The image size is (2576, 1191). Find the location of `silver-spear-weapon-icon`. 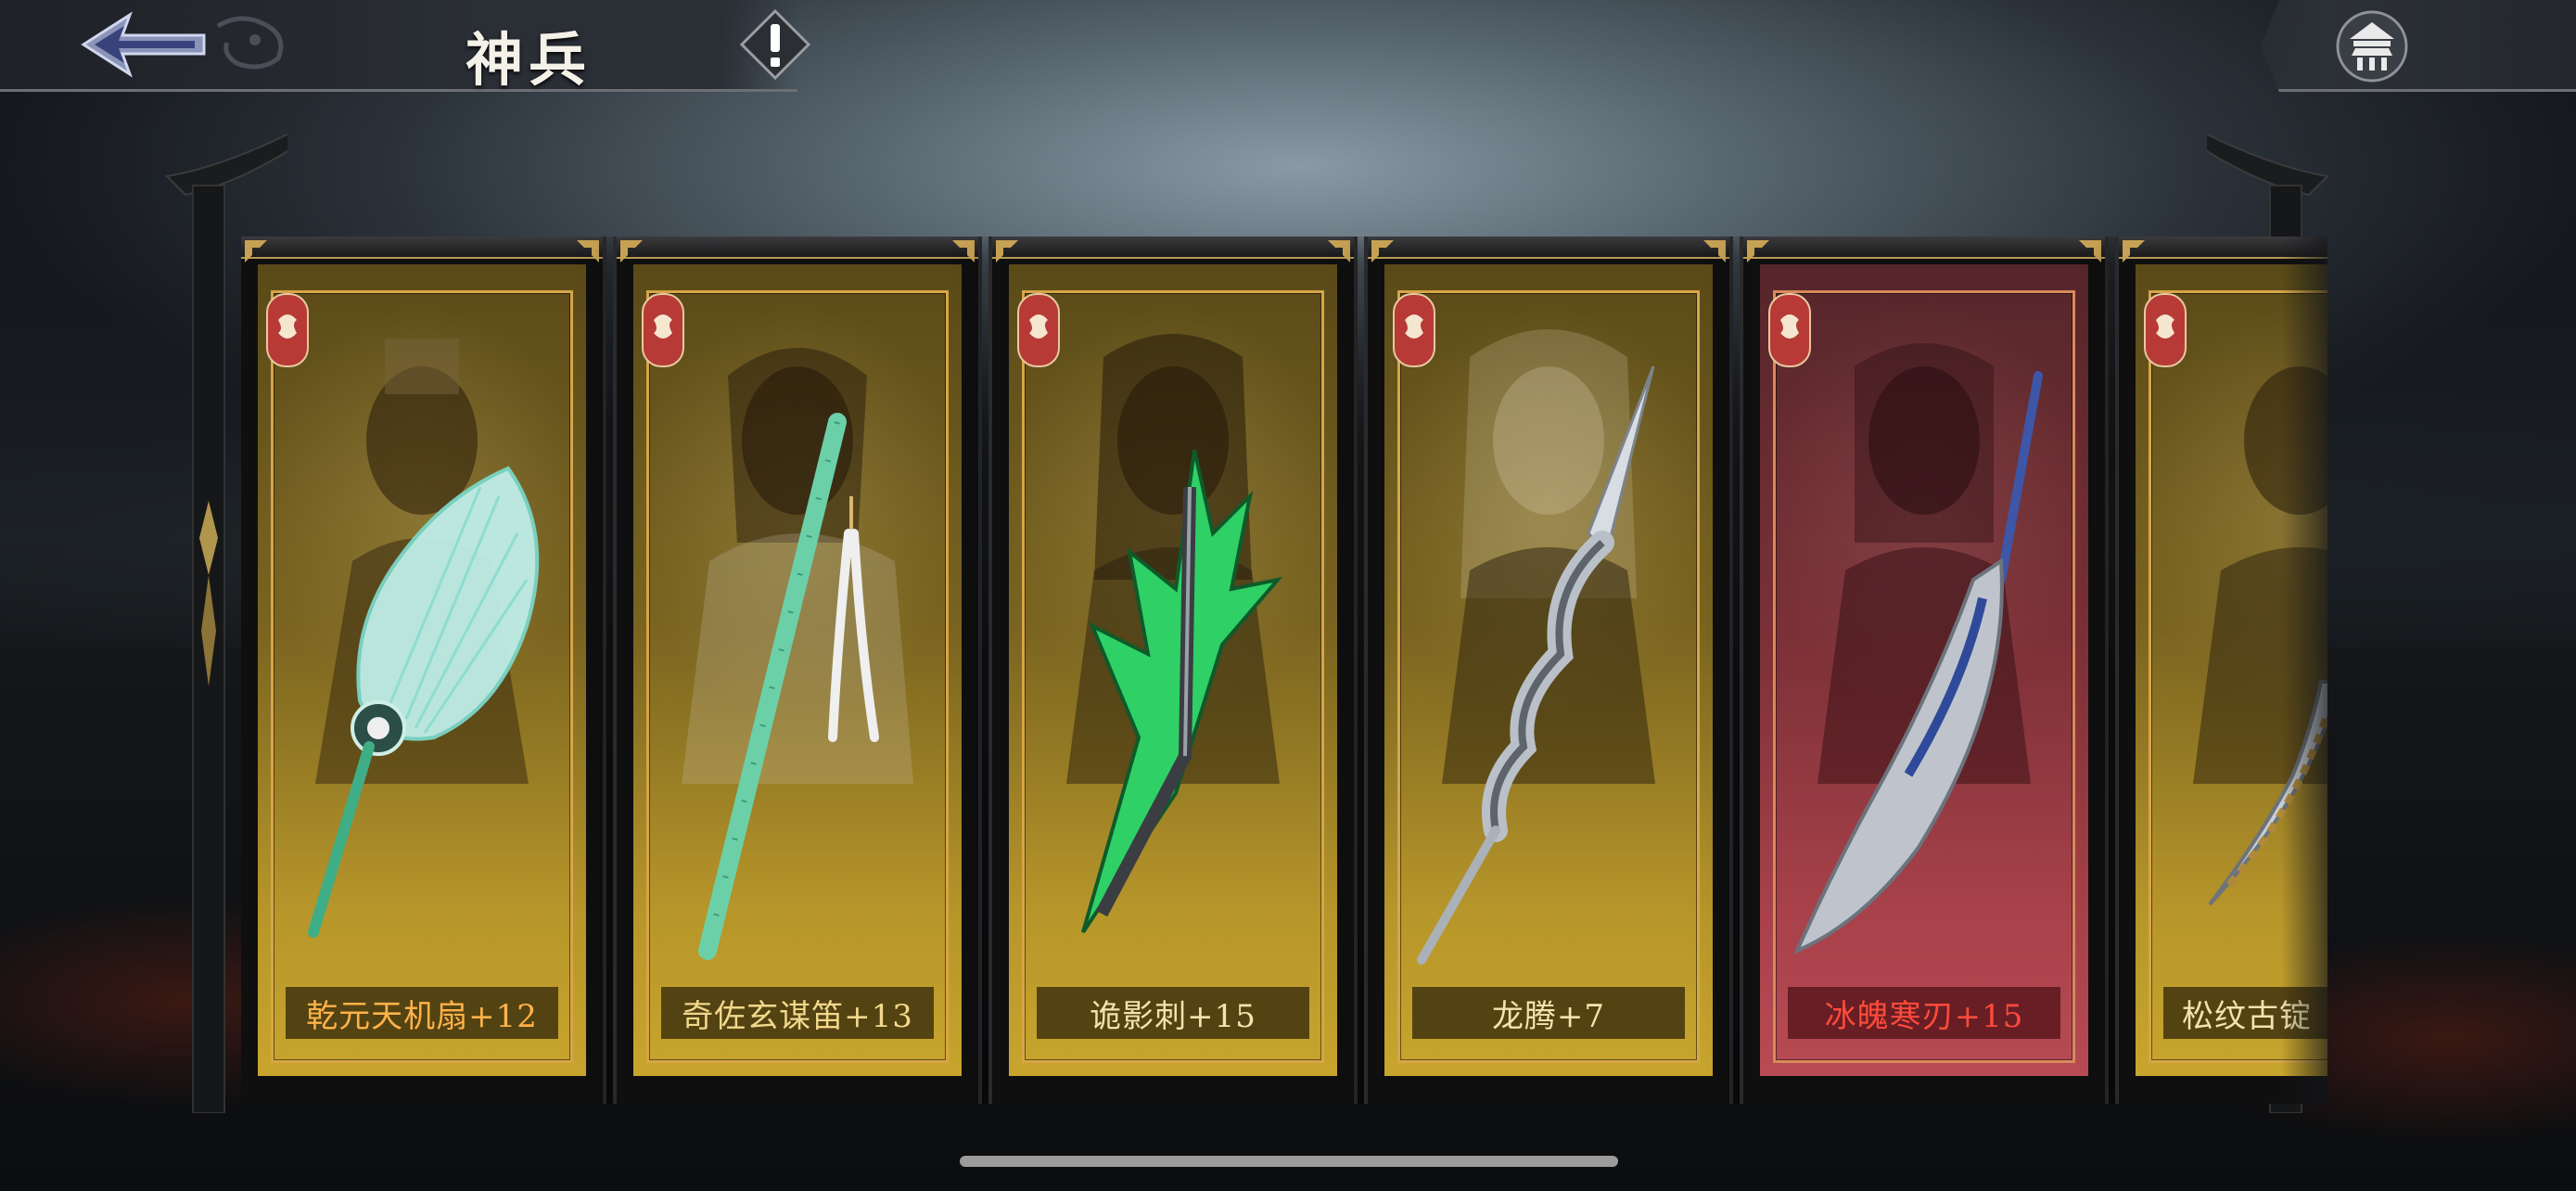

silver-spear-weapon-icon is located at coordinates (1548, 673).